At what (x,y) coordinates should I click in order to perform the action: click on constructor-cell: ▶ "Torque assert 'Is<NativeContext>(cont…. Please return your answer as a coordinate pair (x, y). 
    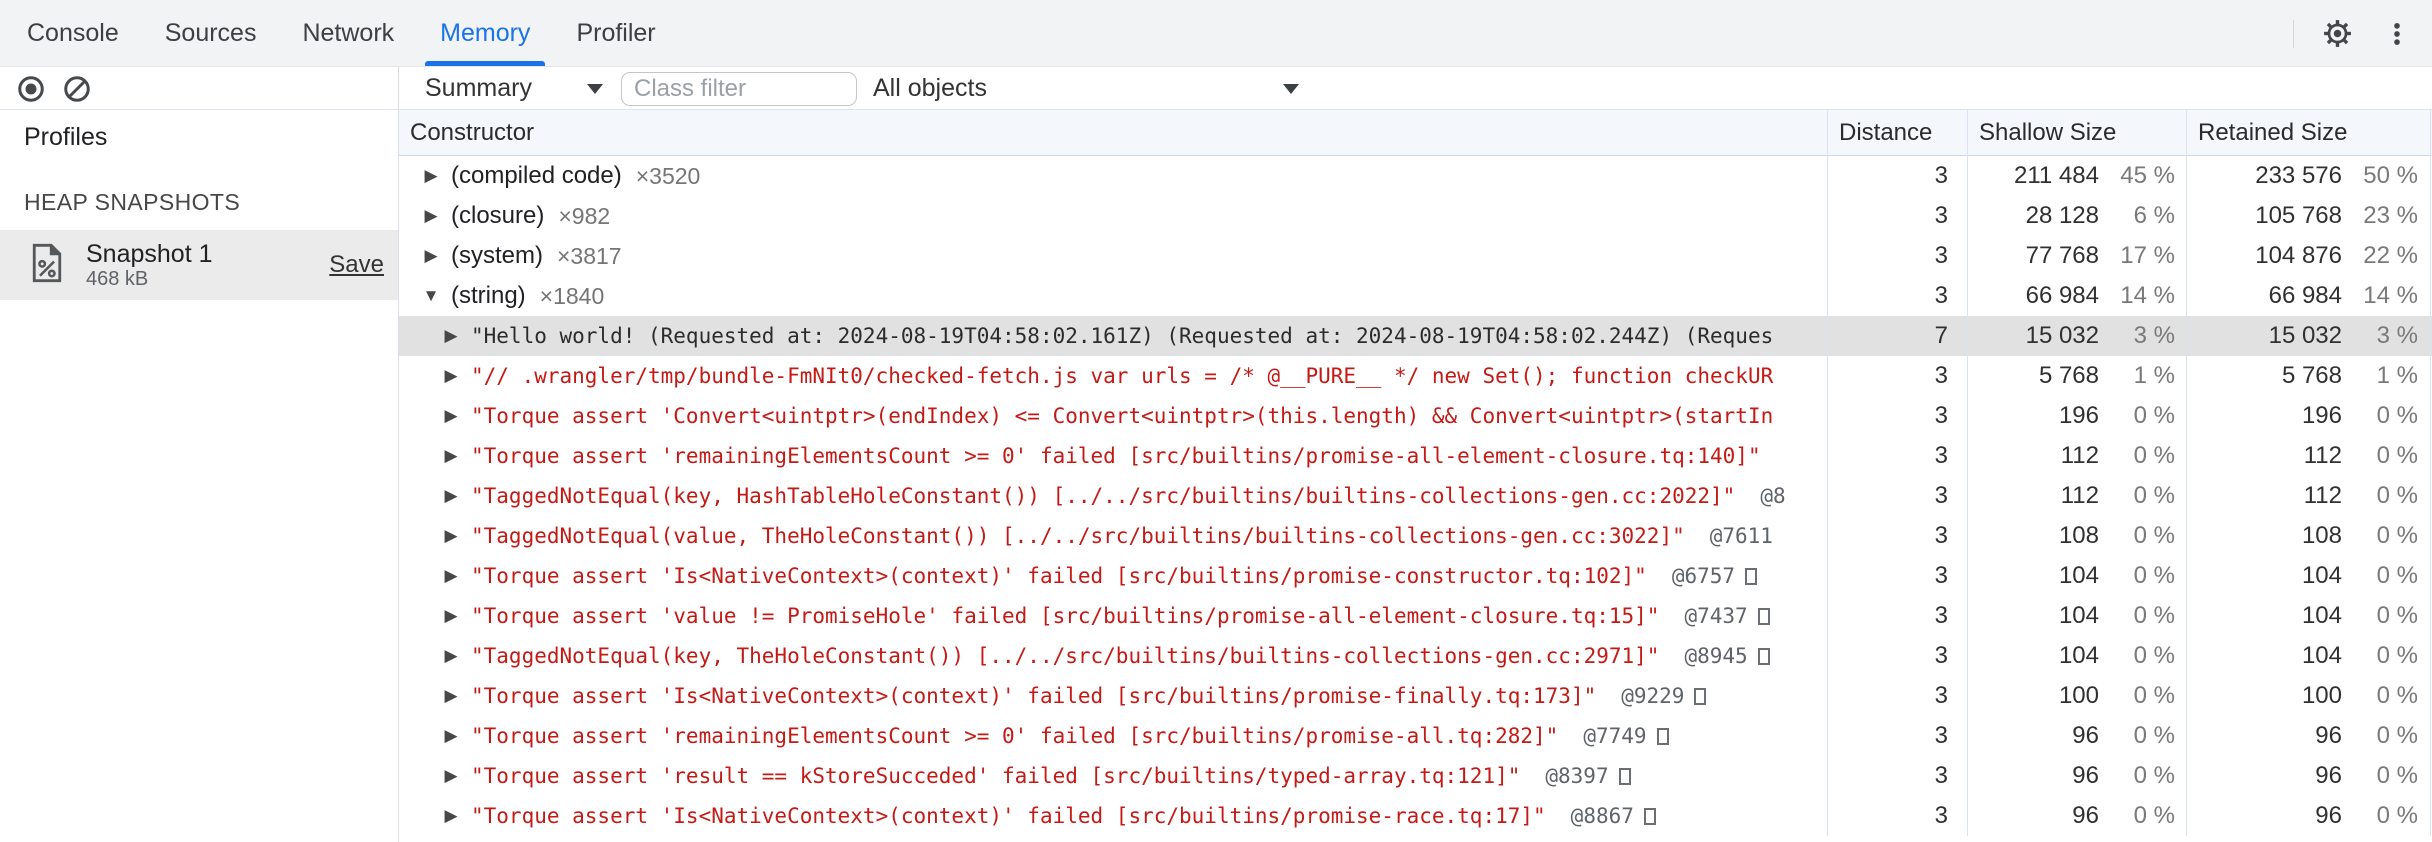
    Looking at the image, I should click on (1113, 816).